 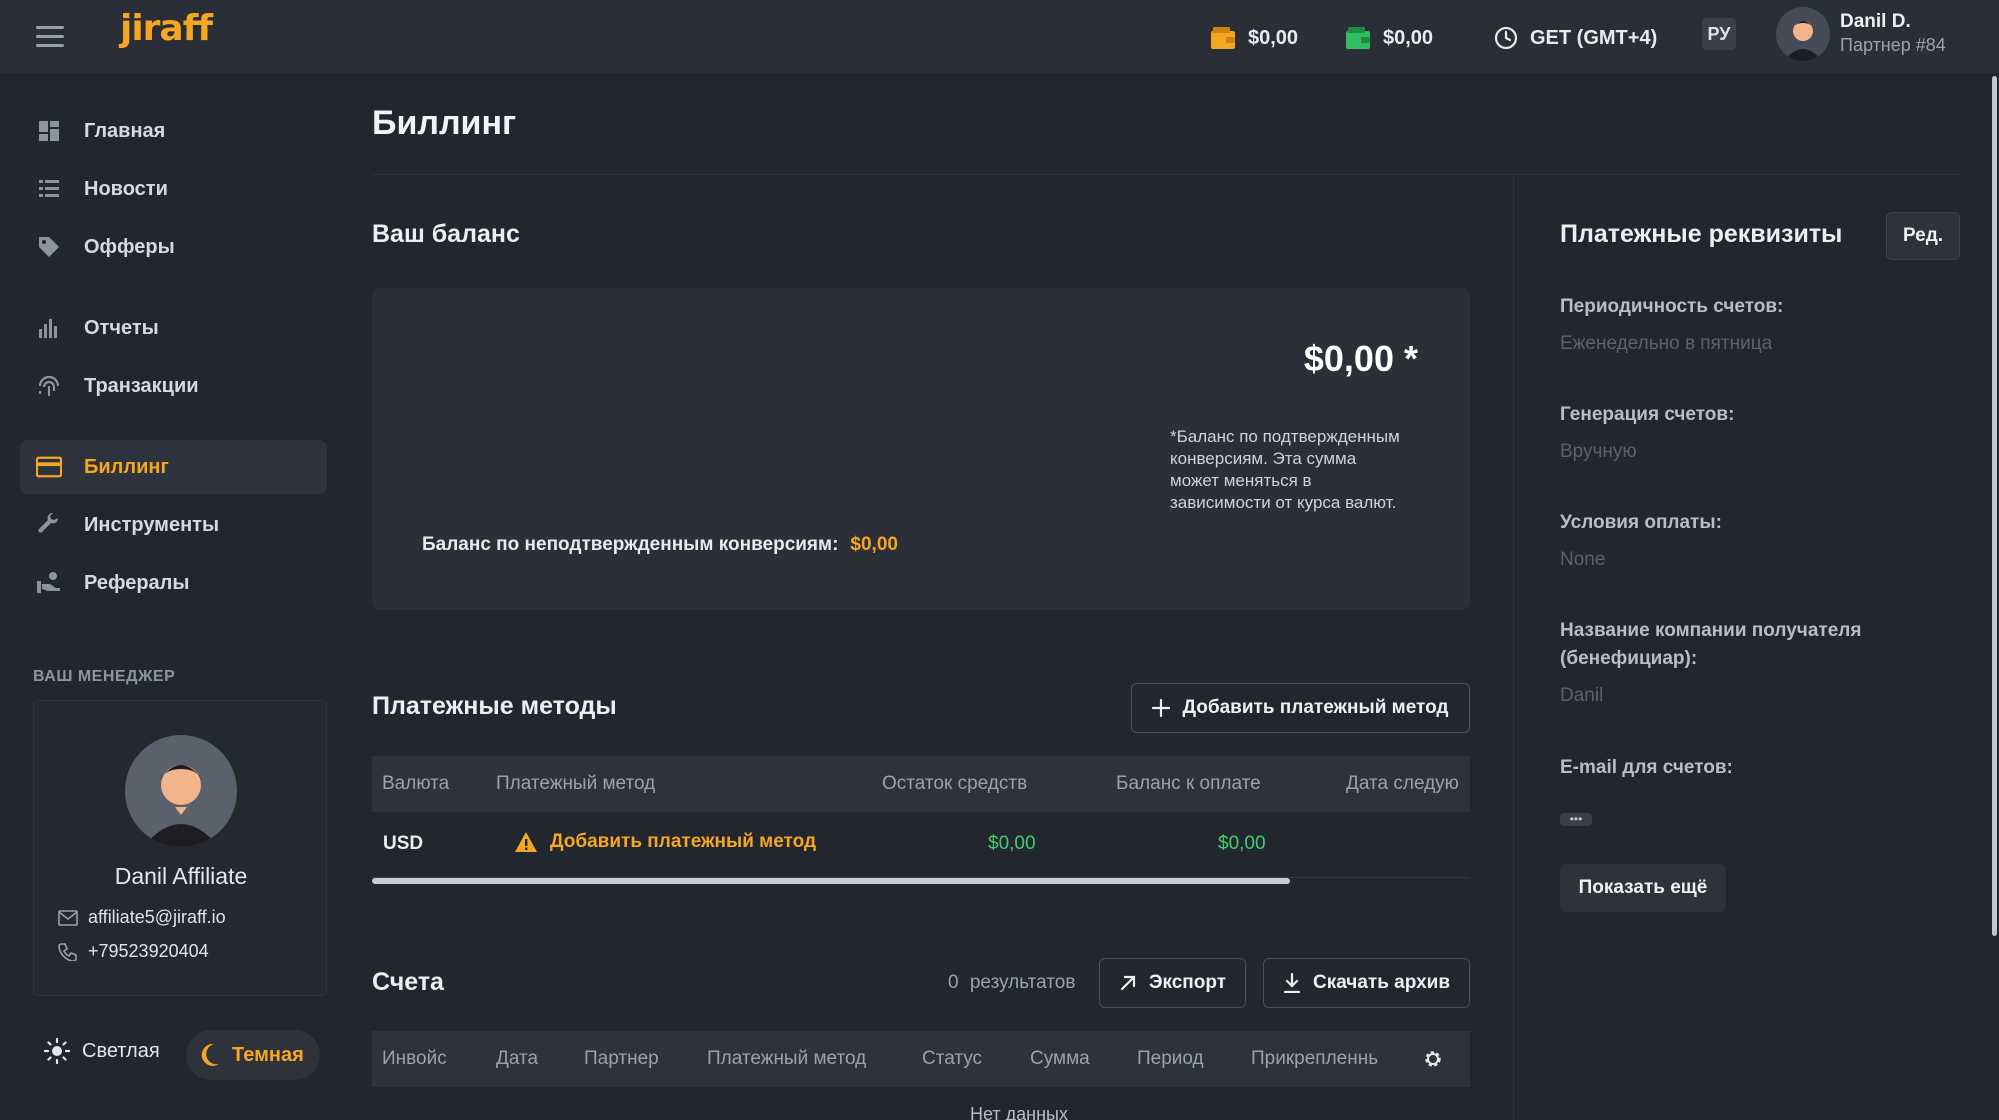 I want to click on arrow-up-right-icon, so click(x=1128, y=983).